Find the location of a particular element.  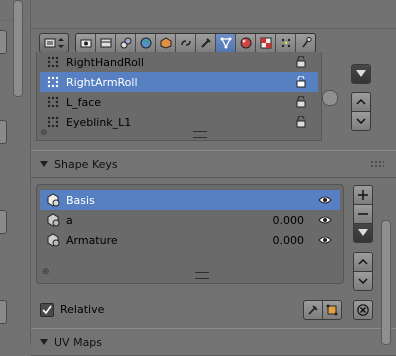

vertex-group-name: RightHandRoll is located at coordinates (105, 62).